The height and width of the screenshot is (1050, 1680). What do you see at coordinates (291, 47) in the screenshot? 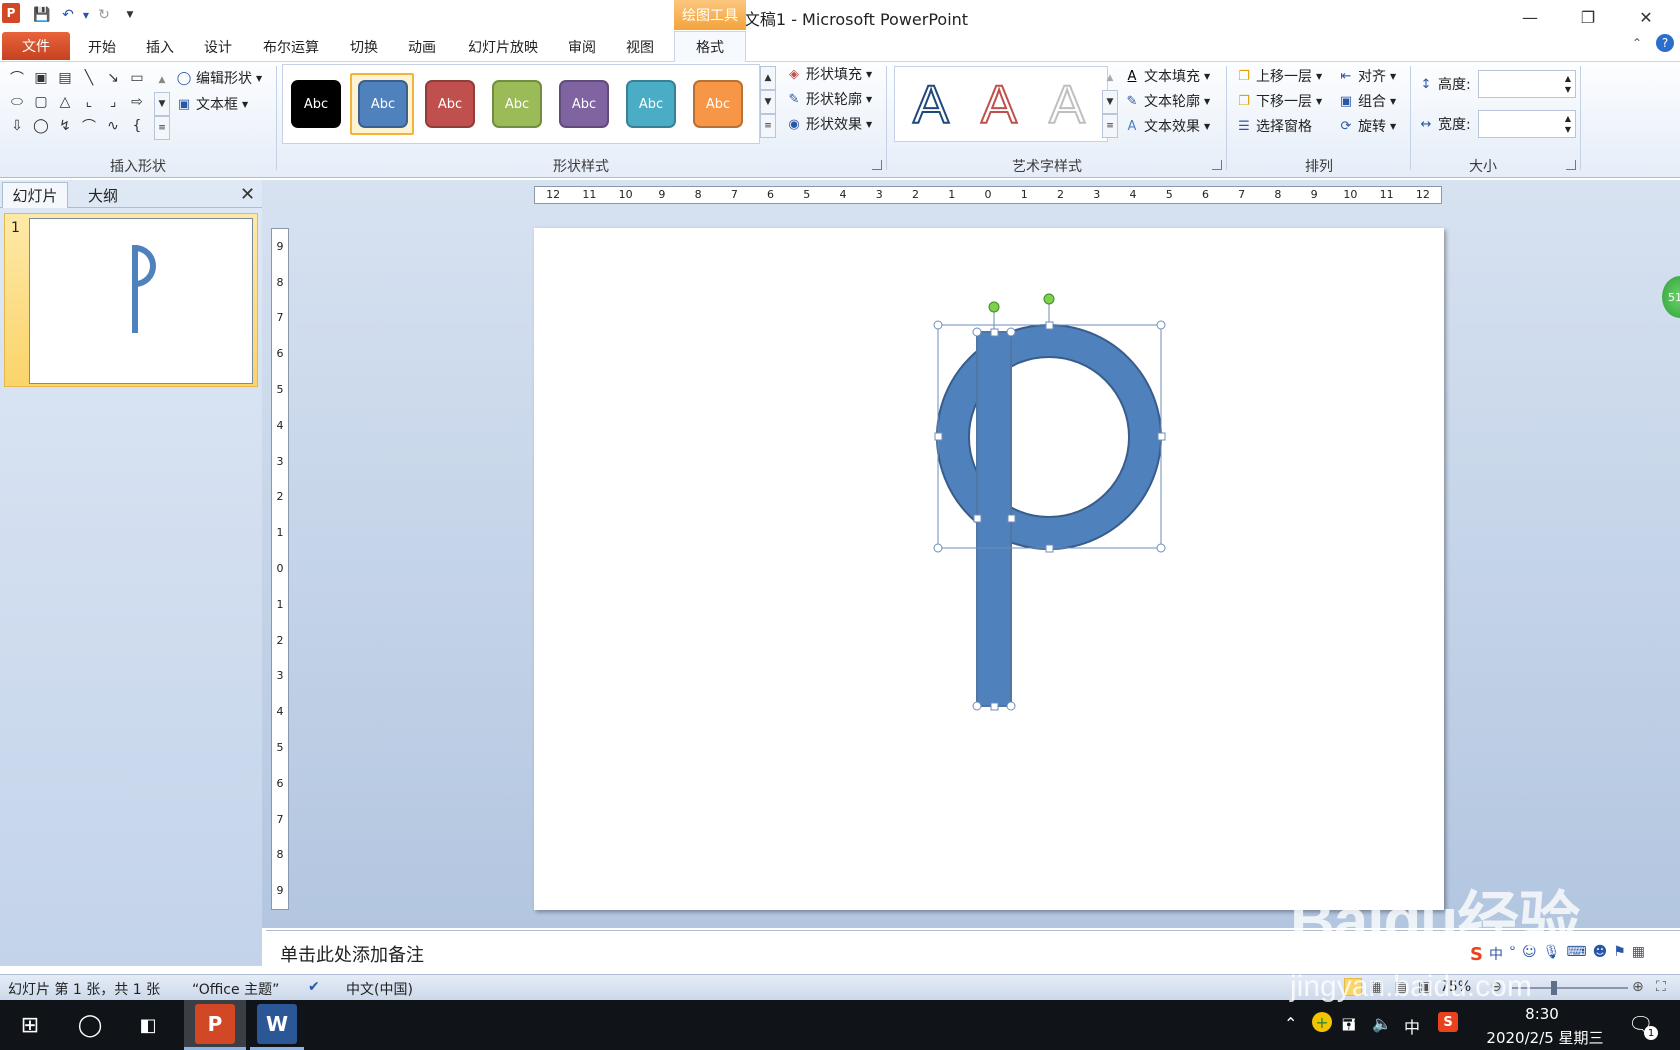
I see `tab-boolean: 布尔运算` at bounding box center [291, 47].